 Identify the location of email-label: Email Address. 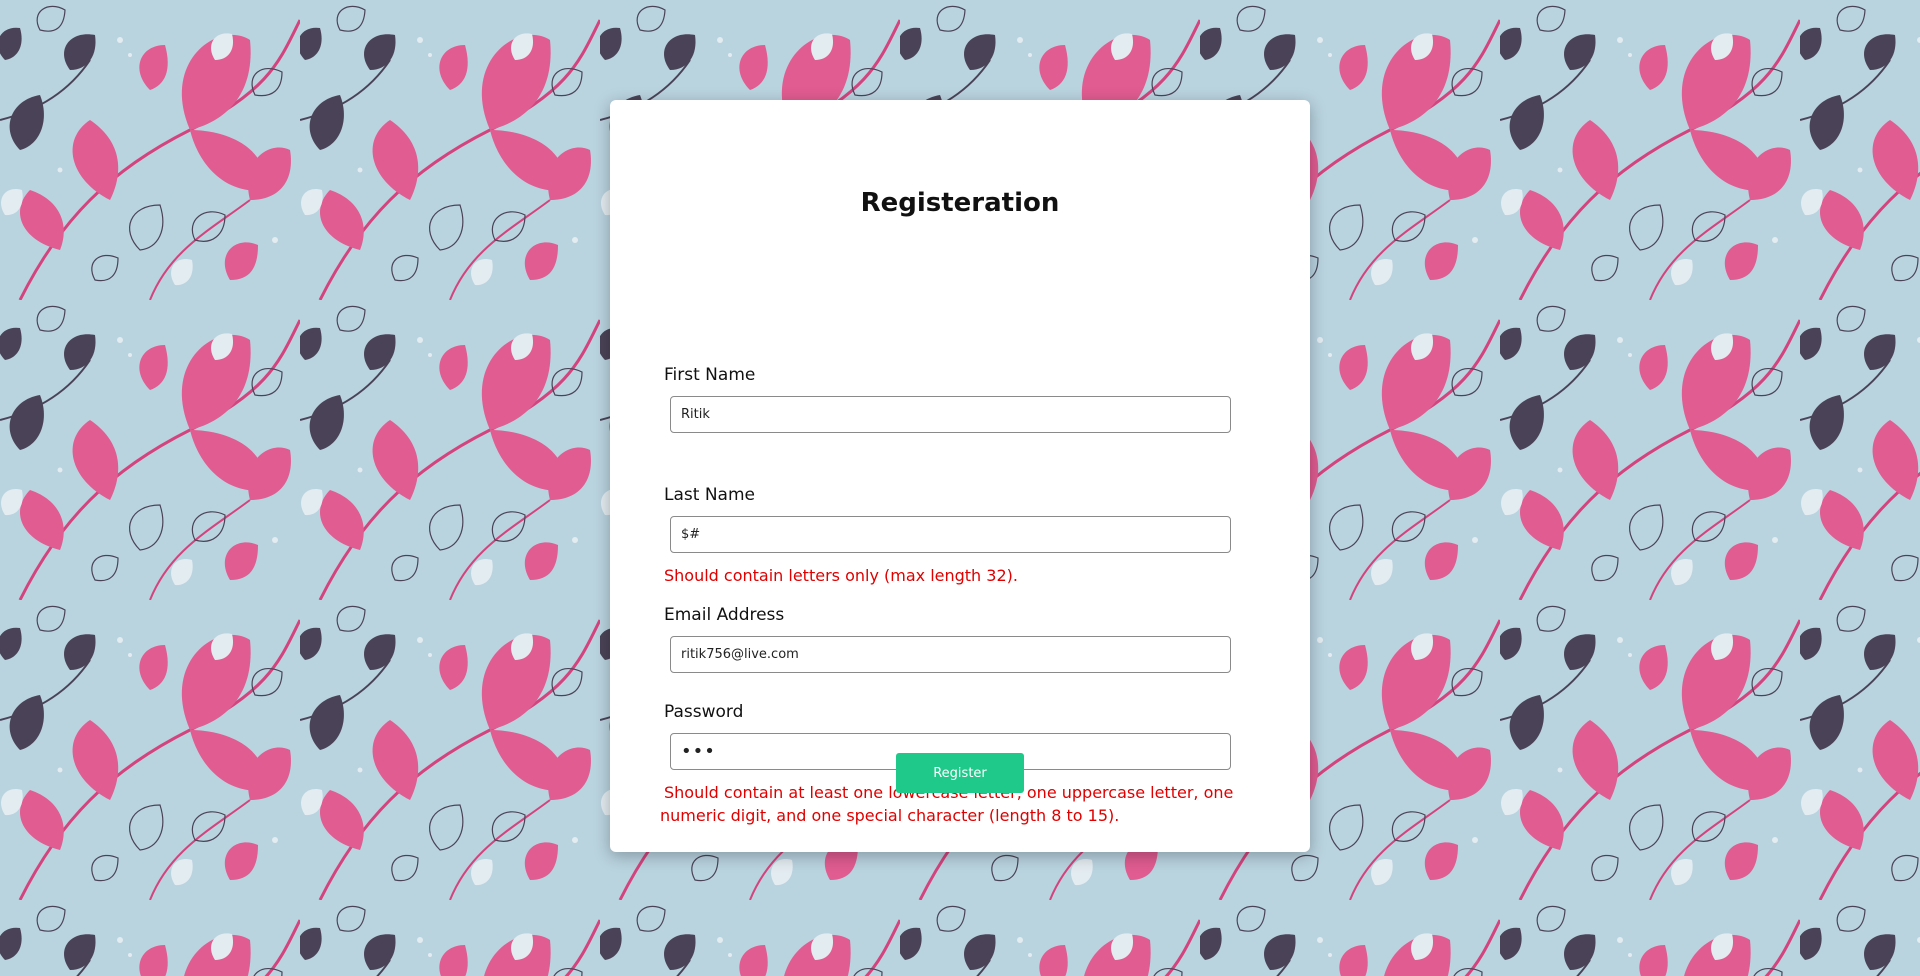
(724, 615).